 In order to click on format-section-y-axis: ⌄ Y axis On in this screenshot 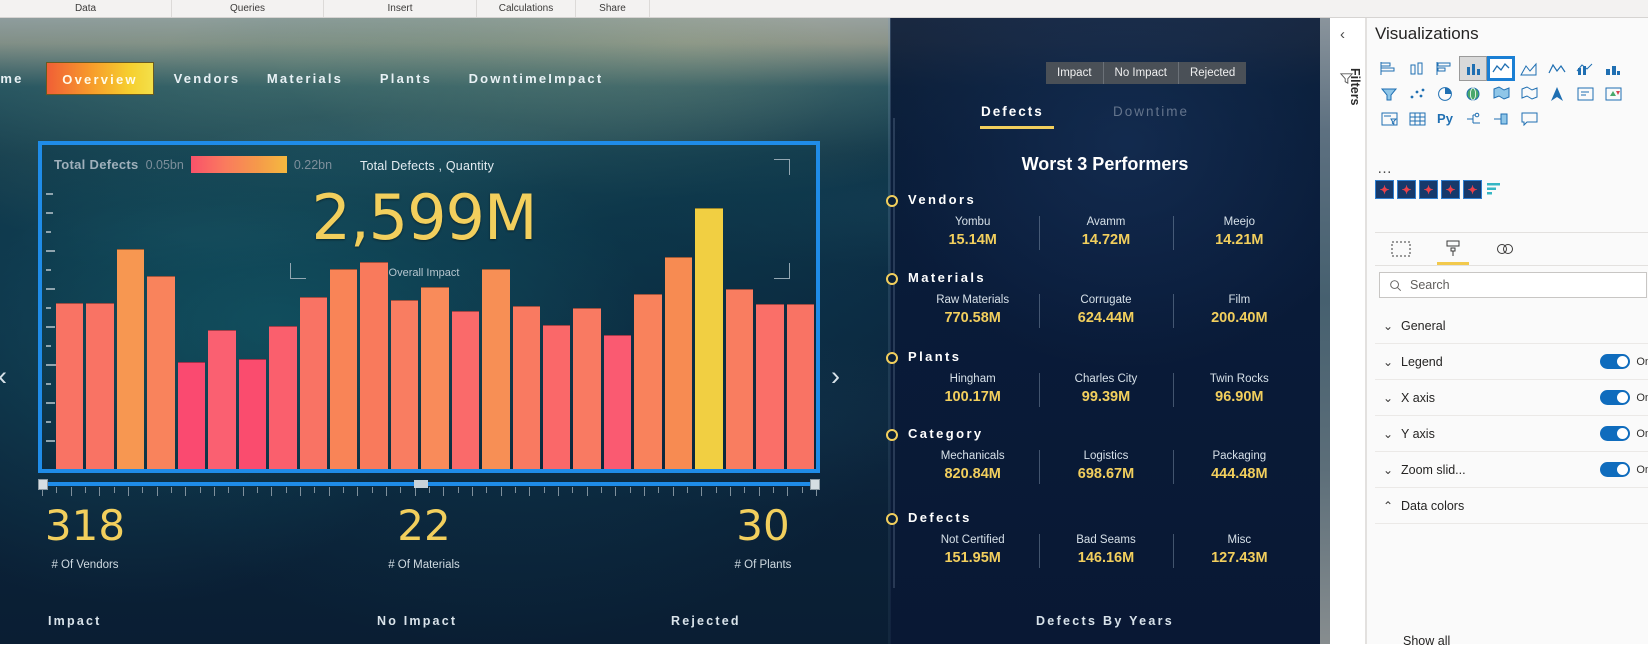, I will do `click(1511, 434)`.